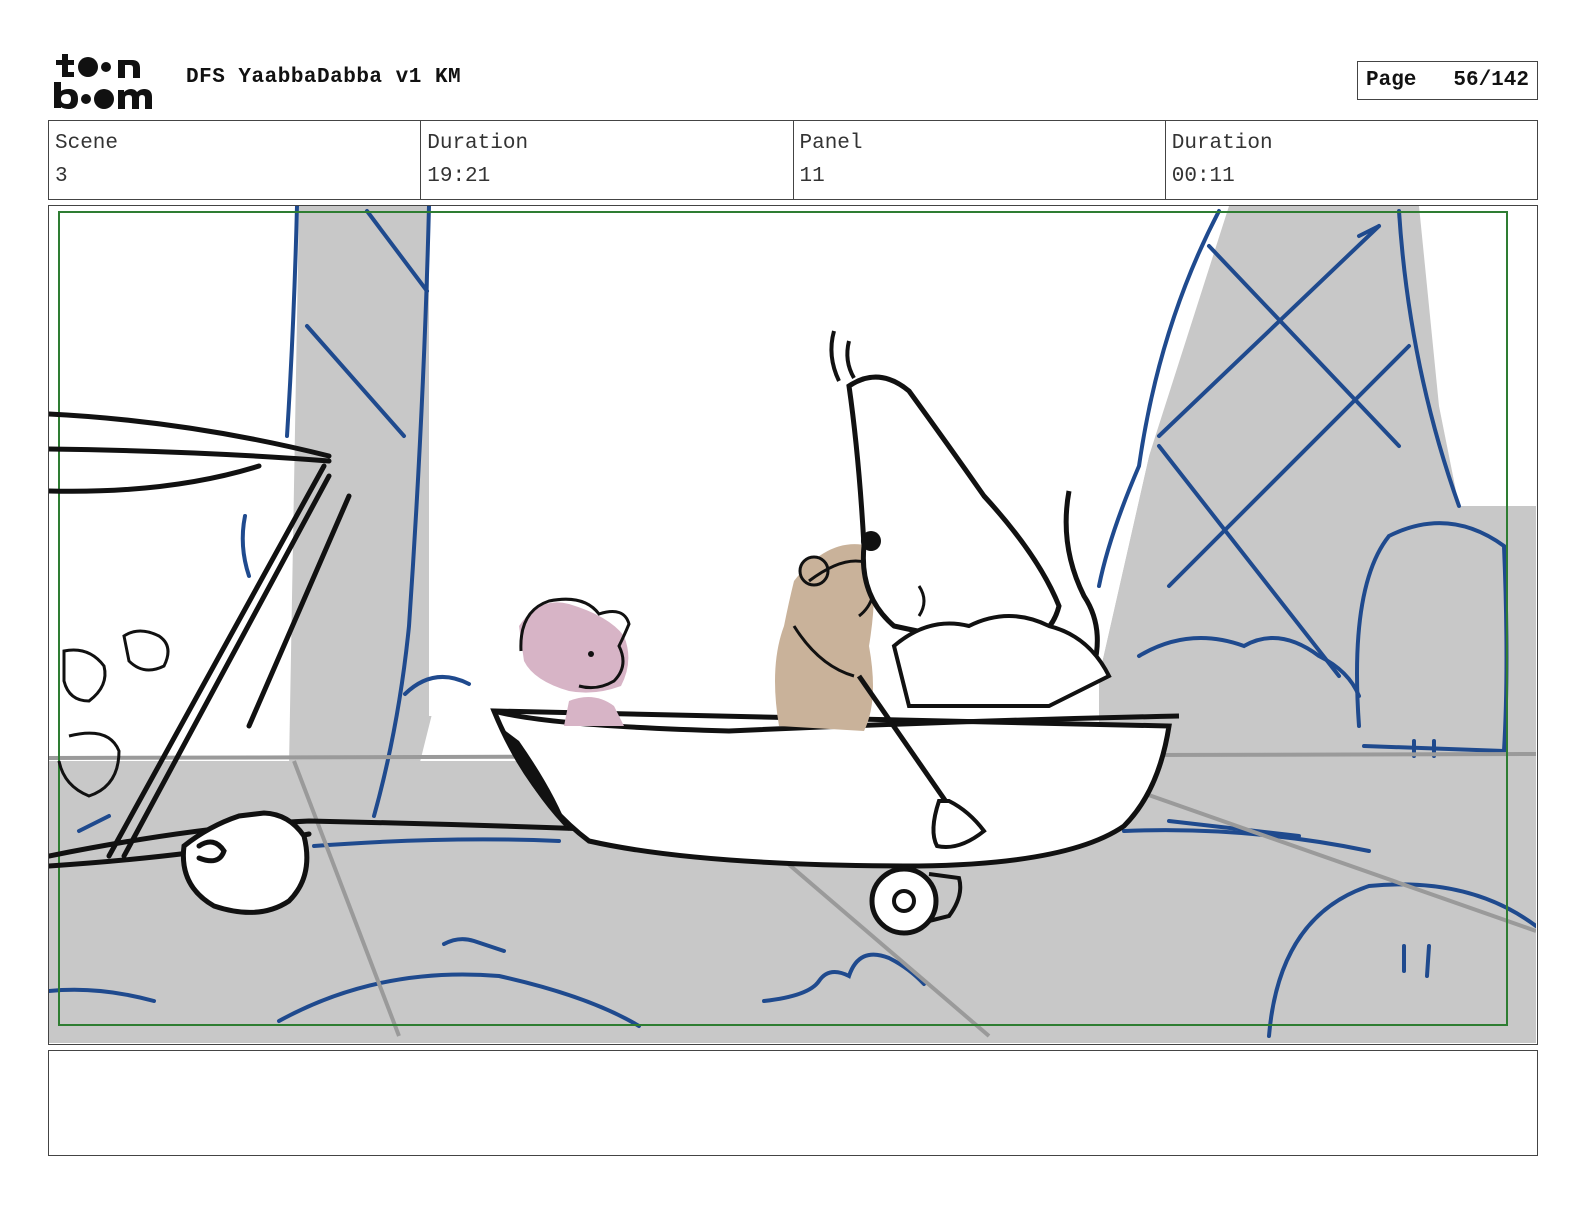  What do you see at coordinates (831, 788) in the screenshot?
I see `boat-hull` at bounding box center [831, 788].